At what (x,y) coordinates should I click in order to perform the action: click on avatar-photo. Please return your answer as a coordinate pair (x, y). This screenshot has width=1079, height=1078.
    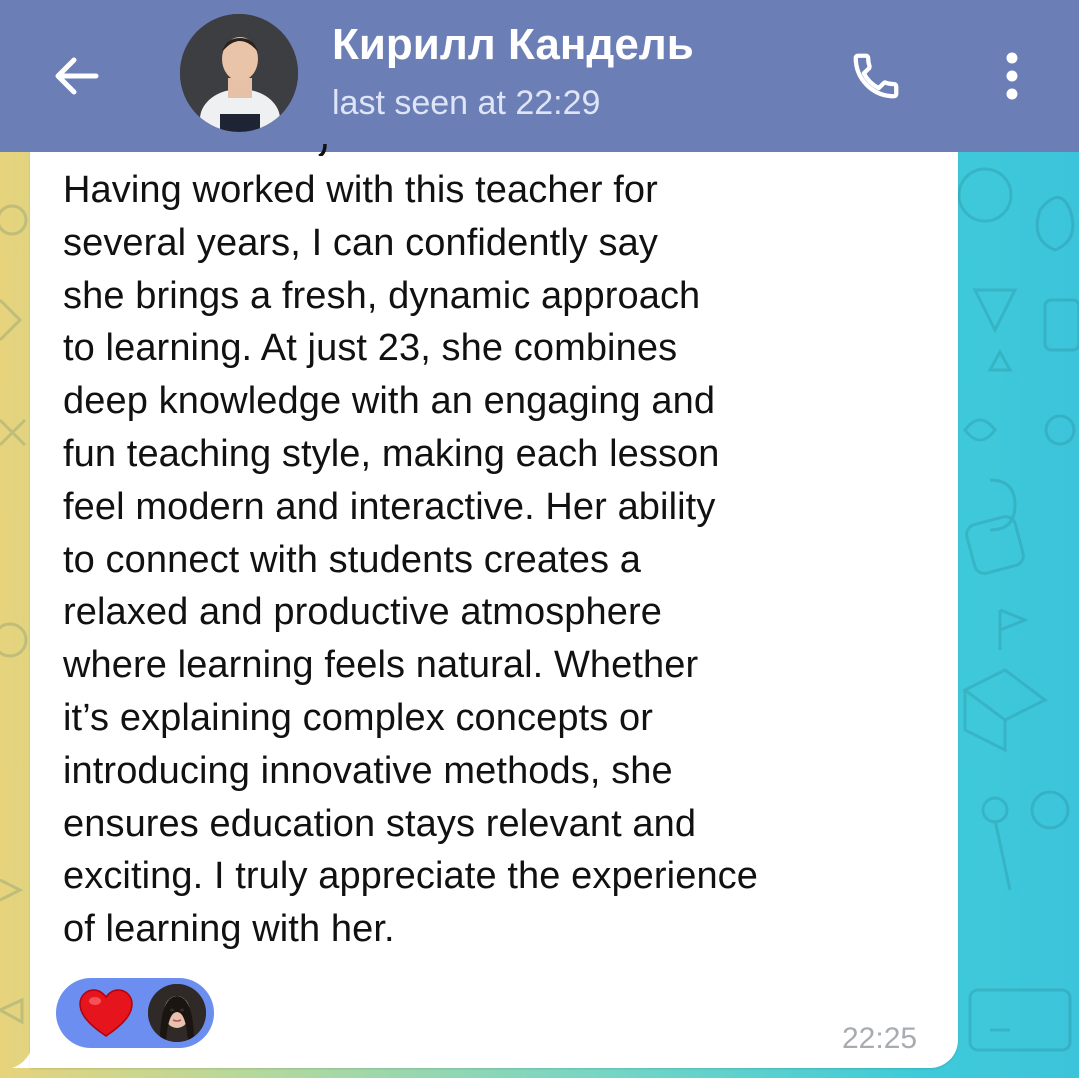
    Looking at the image, I should click on (239, 73).